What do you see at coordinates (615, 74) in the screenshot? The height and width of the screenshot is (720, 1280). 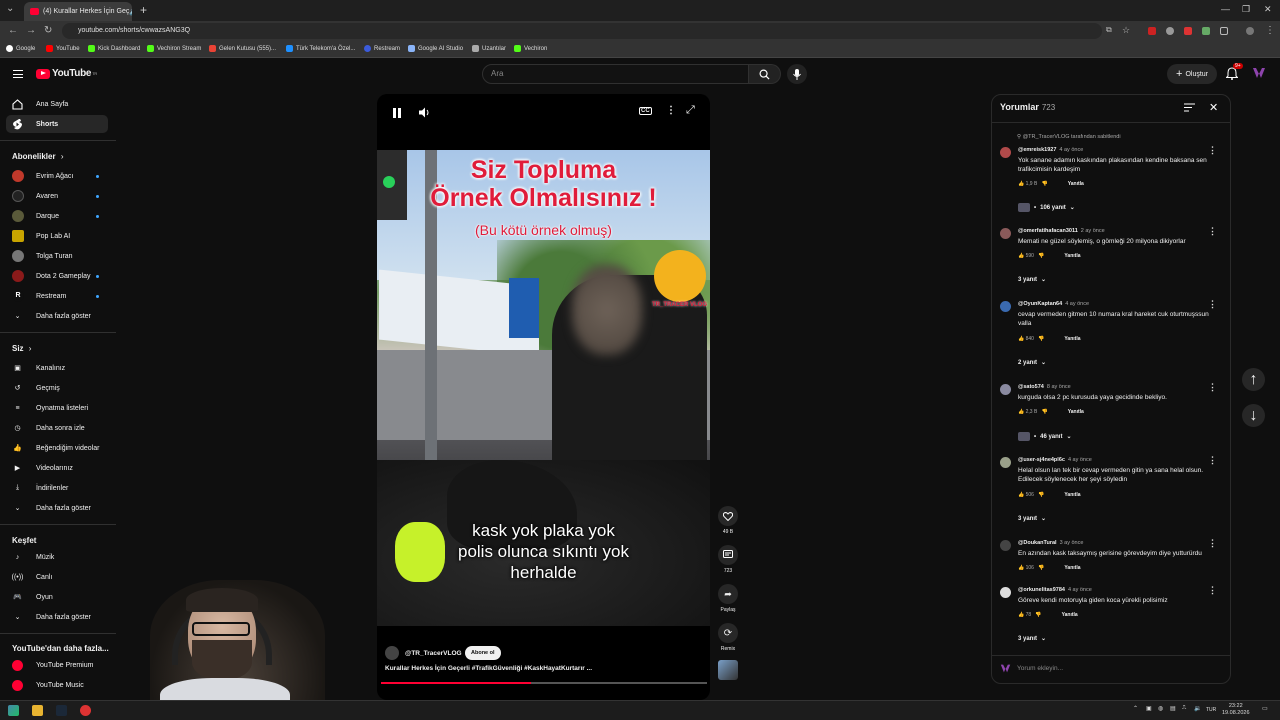 I see `search-input: Ara` at bounding box center [615, 74].